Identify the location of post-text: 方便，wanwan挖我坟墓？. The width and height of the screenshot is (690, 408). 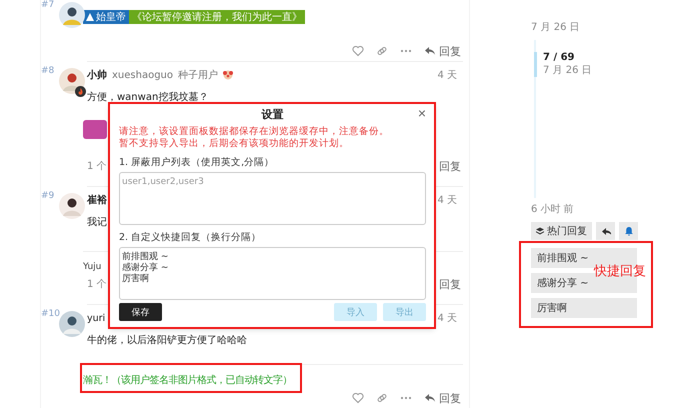
(148, 97).